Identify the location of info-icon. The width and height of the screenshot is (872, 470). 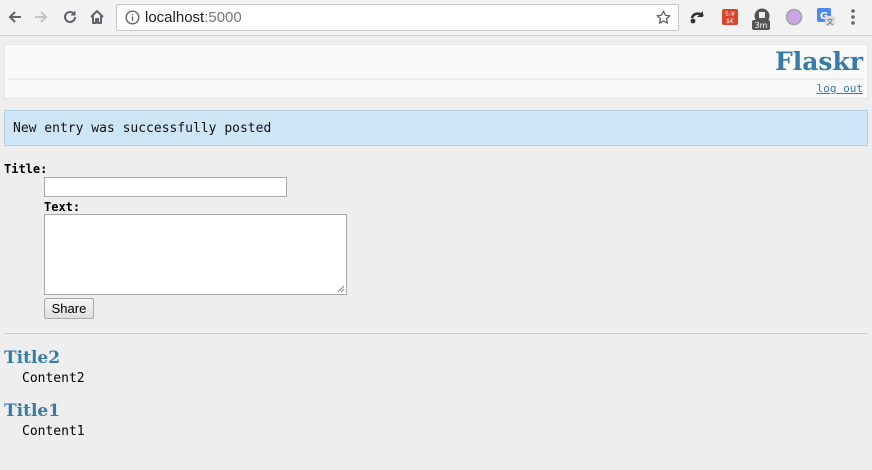
(132, 17).